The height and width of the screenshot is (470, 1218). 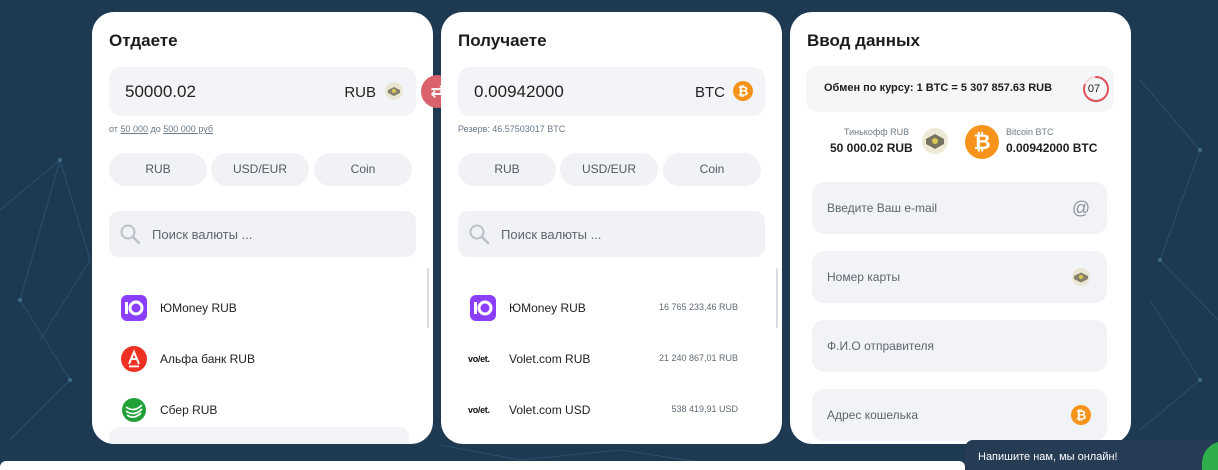 I want to click on list-item: vo/et. Volet.com USD 538 419,91 USD, so click(x=608, y=410).